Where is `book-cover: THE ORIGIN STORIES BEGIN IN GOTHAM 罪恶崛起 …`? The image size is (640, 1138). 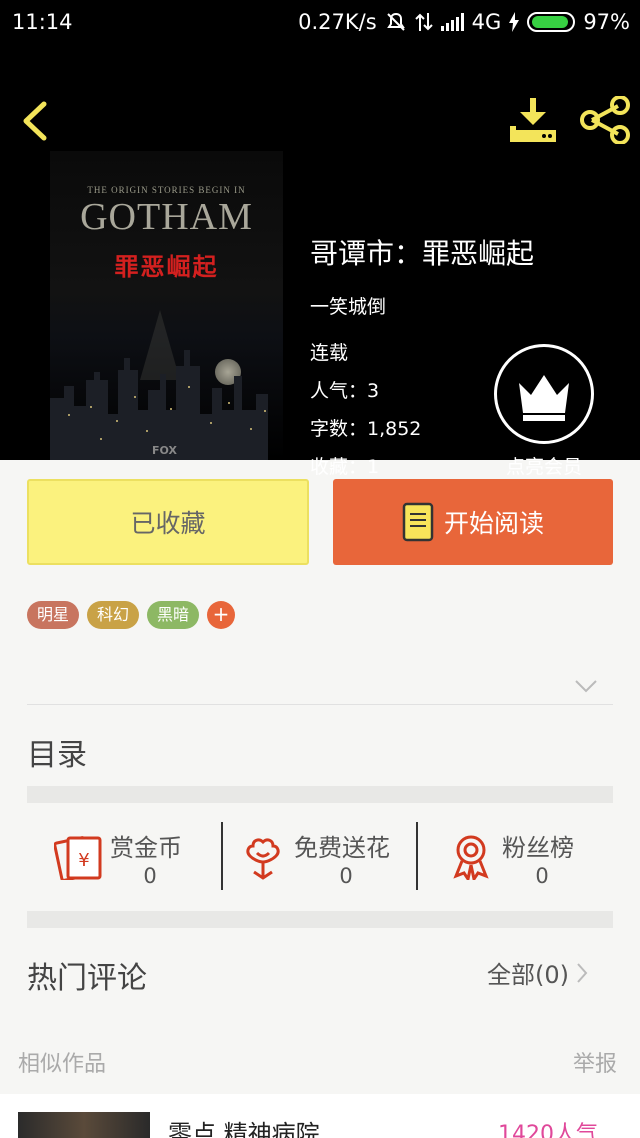 book-cover: THE ORIGIN STORIES BEGIN IN GOTHAM 罪恶崛起 … is located at coordinates (166, 305).